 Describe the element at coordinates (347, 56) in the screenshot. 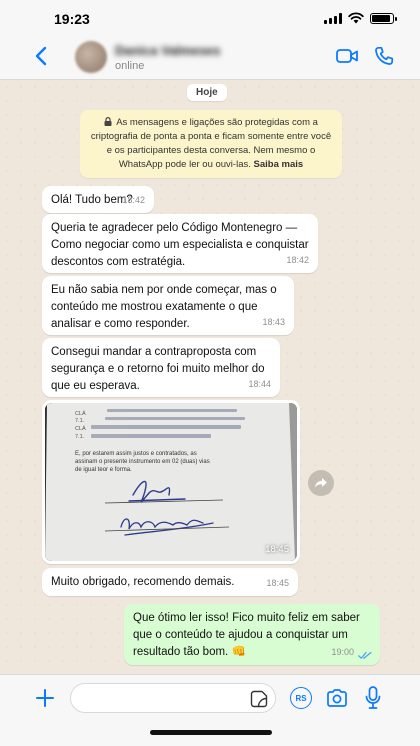

I see `video-camera-icon` at that location.